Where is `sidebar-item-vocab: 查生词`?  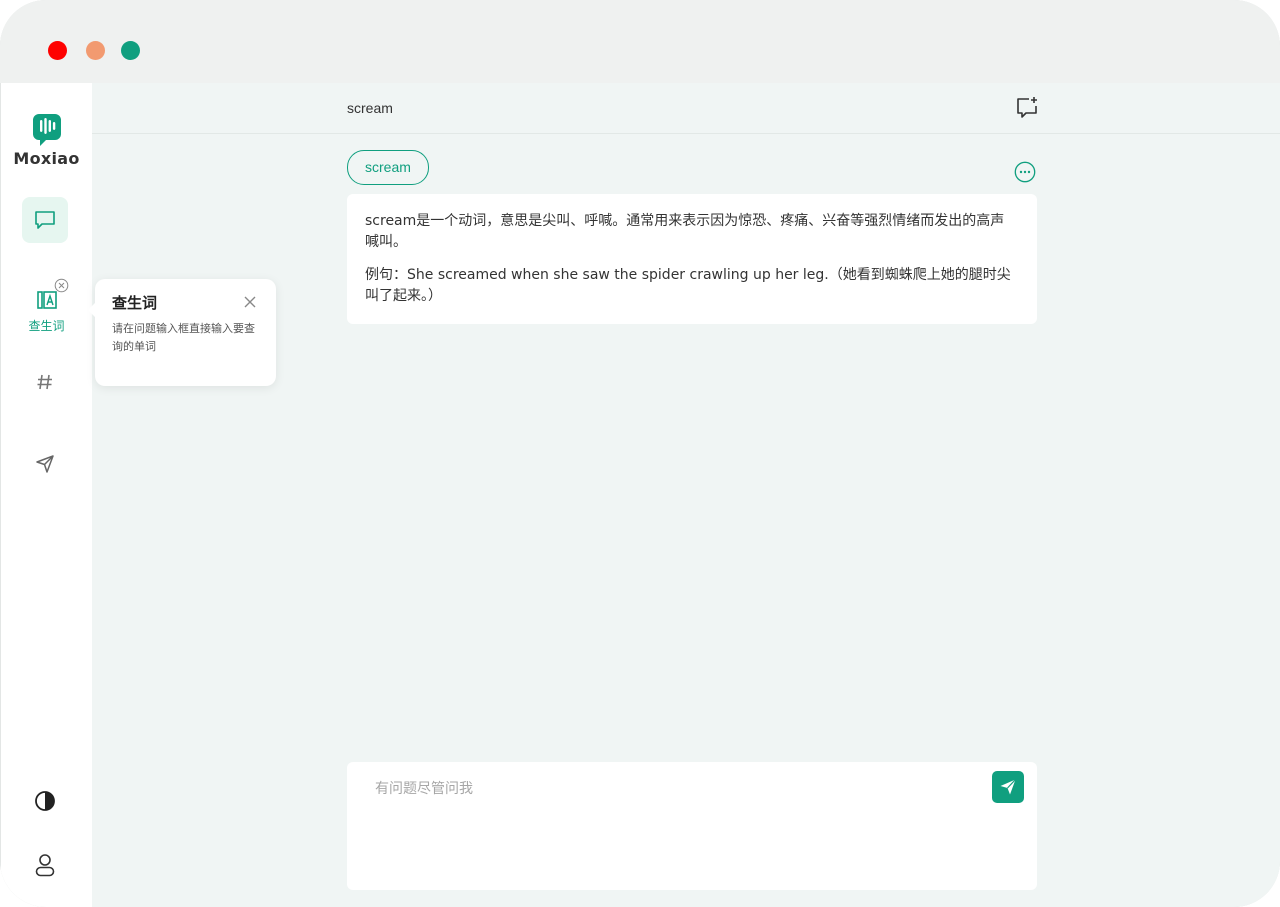 sidebar-item-vocab: 查生词 is located at coordinates (46, 306).